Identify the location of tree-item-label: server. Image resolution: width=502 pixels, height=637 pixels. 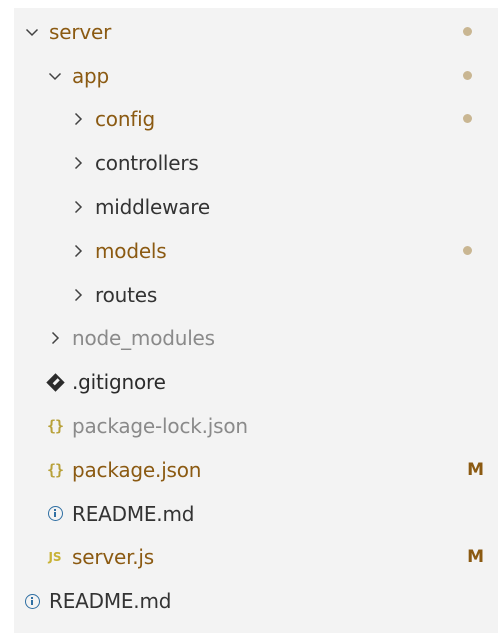
(80, 31).